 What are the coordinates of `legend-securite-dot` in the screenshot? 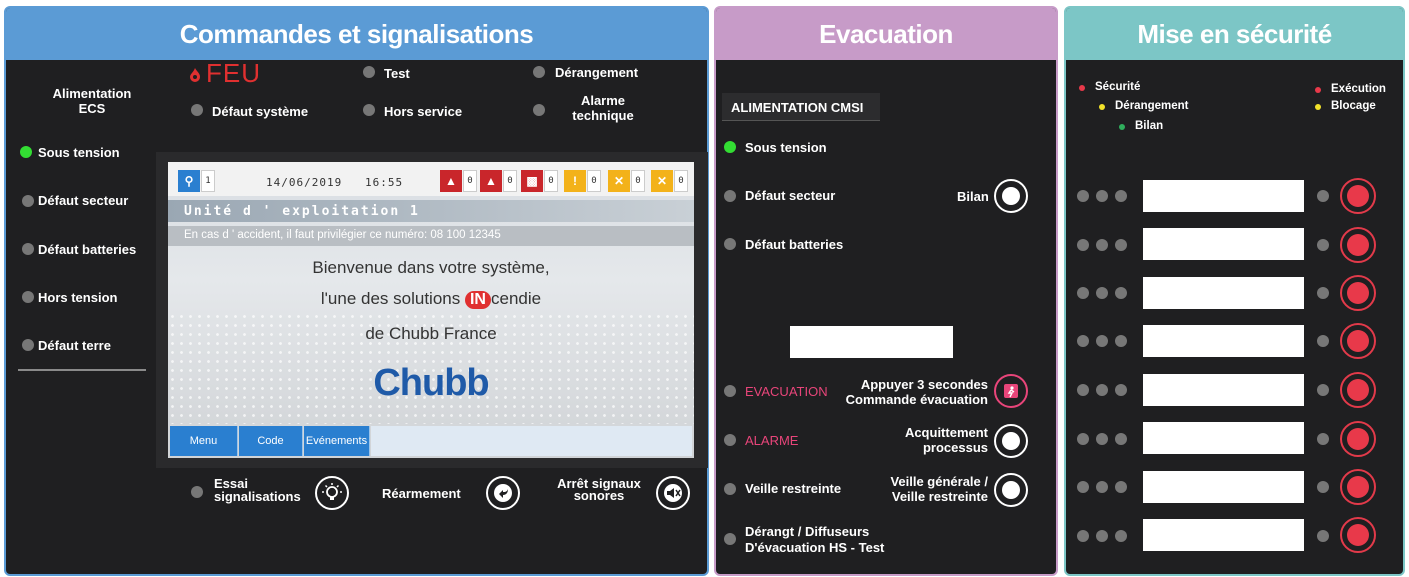 It's located at (1082, 88).